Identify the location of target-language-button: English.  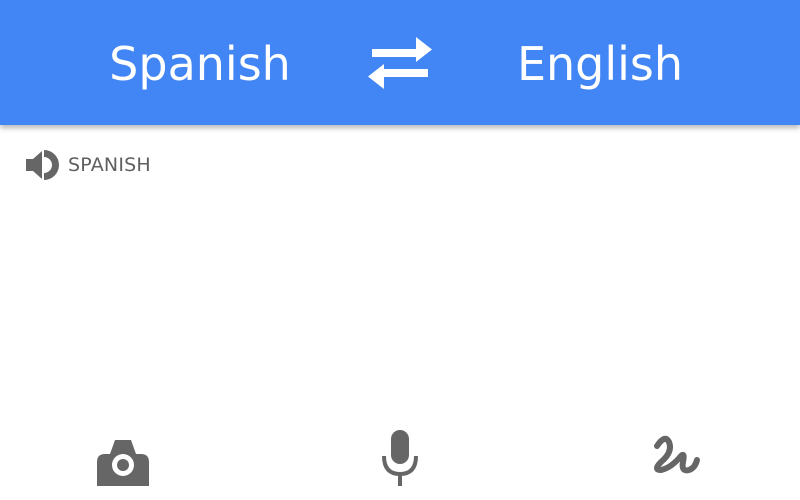
(600, 64).